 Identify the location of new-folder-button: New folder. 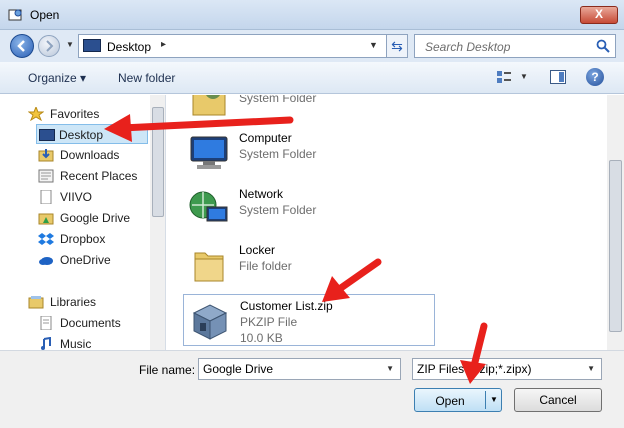
(146, 78).